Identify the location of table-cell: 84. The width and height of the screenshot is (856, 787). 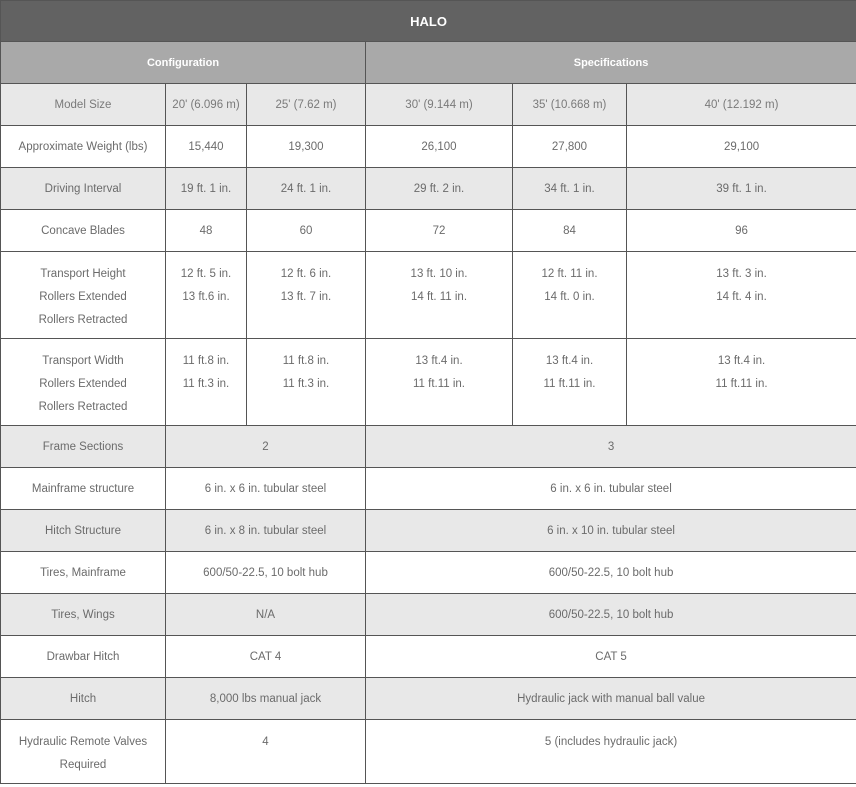
(569, 230).